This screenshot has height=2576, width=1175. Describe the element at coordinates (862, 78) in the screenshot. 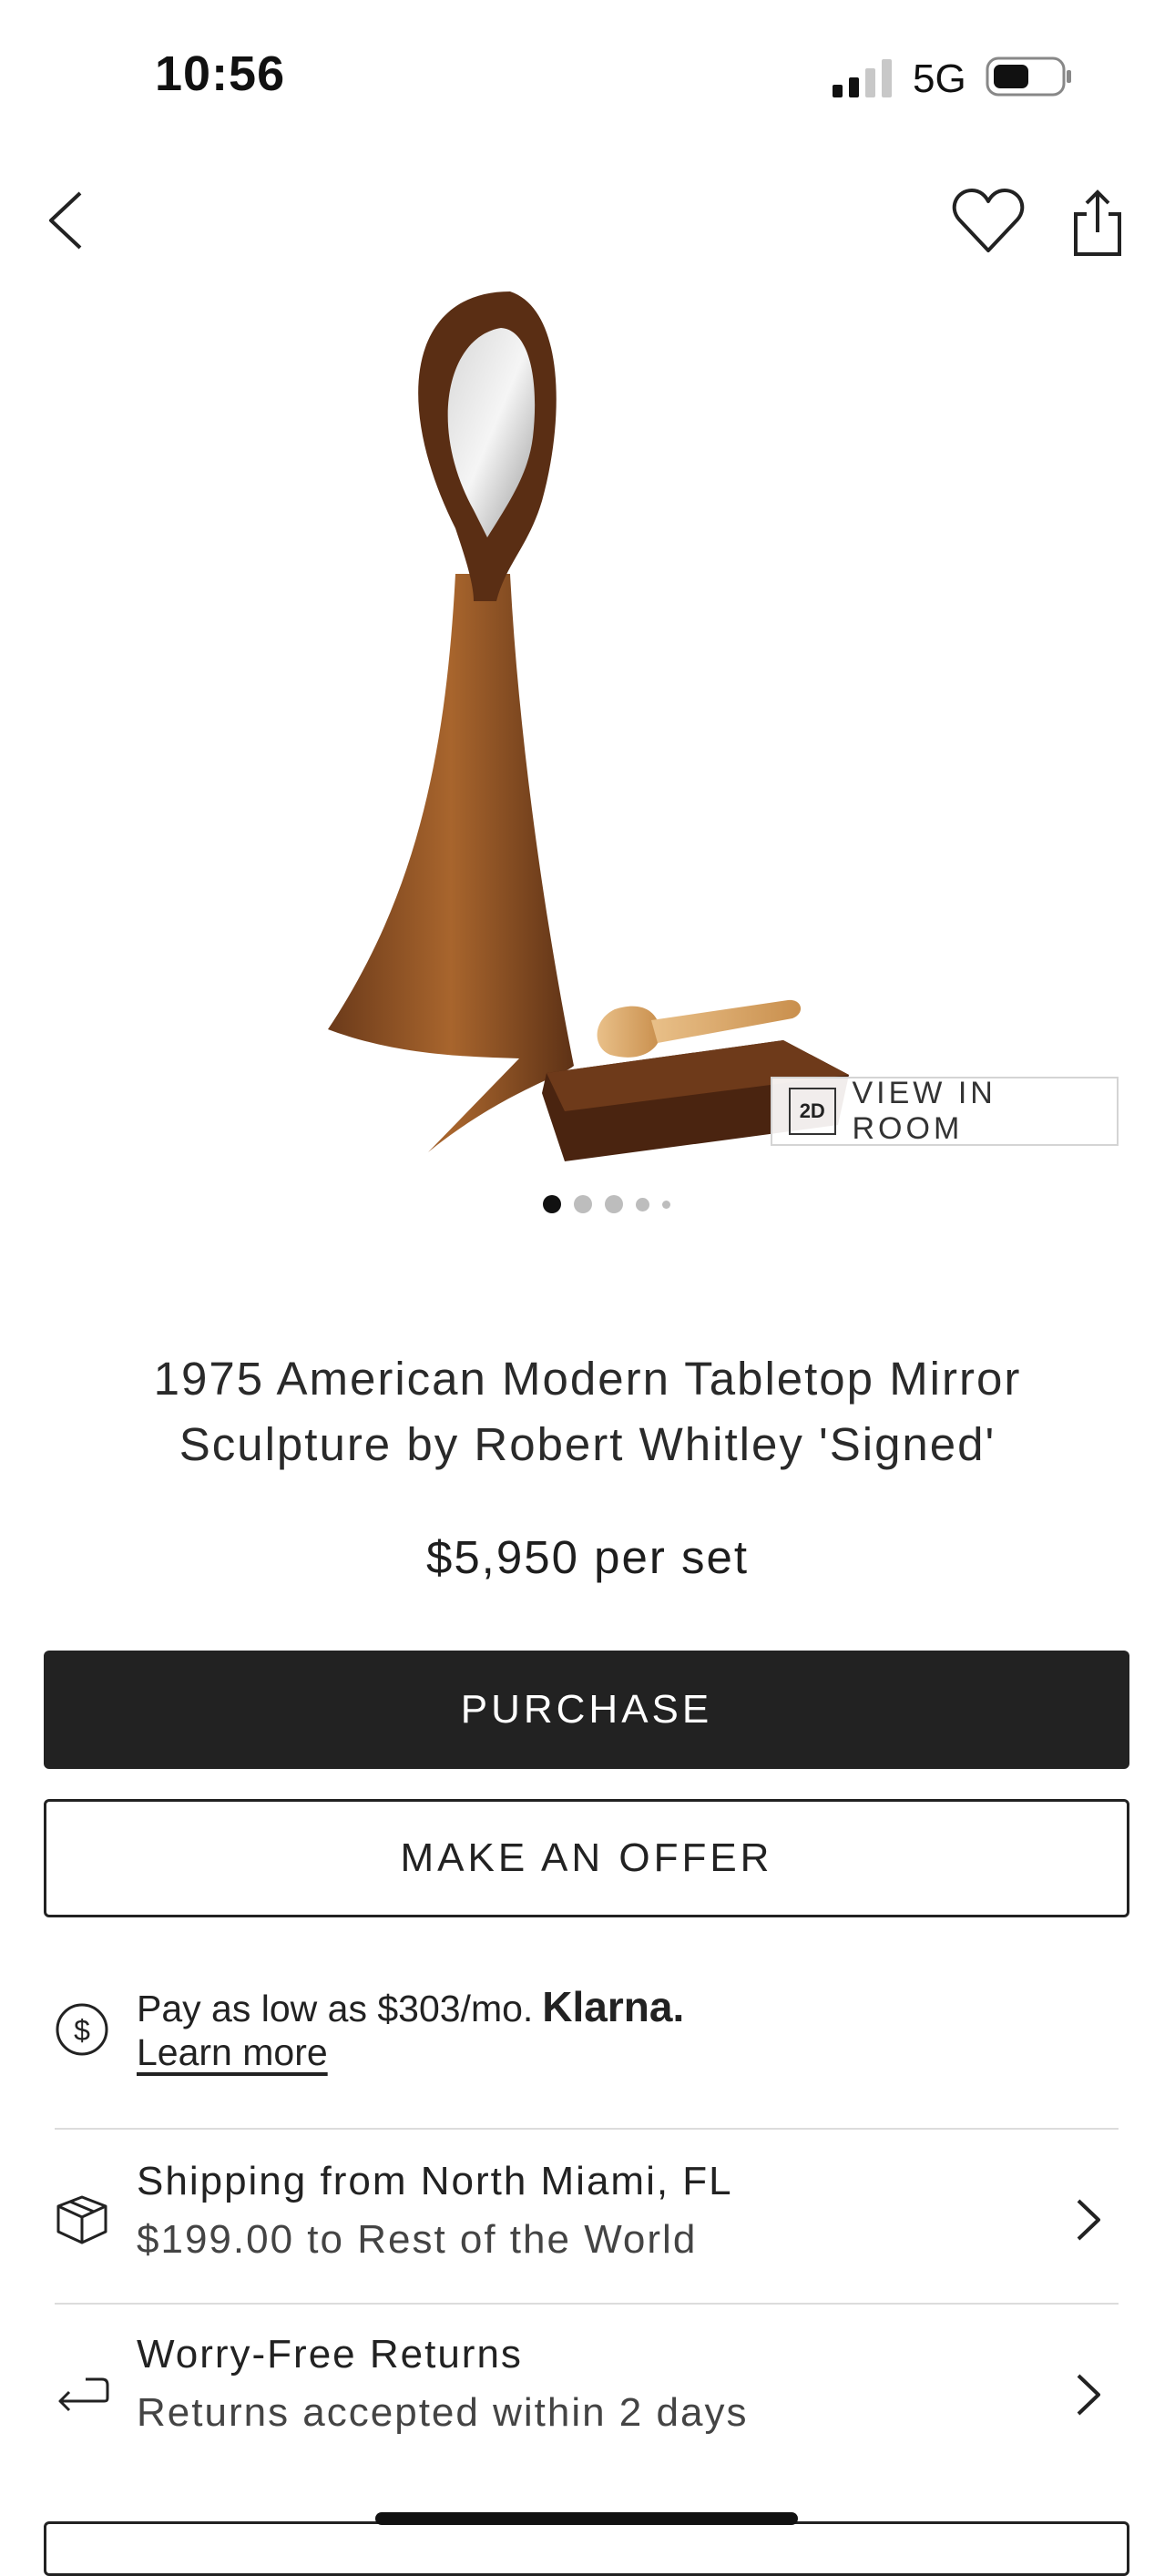

I see `signal-strength-icon` at that location.